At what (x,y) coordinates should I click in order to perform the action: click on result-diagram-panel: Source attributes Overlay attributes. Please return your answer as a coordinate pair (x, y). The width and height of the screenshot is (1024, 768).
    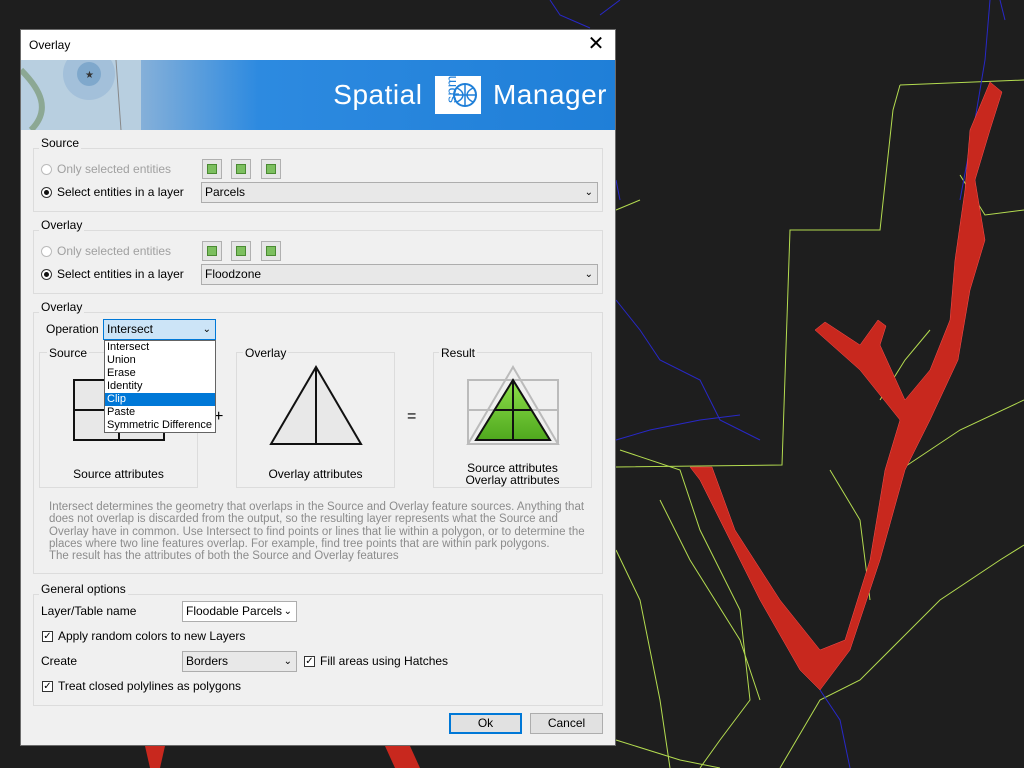
    Looking at the image, I should click on (512, 420).